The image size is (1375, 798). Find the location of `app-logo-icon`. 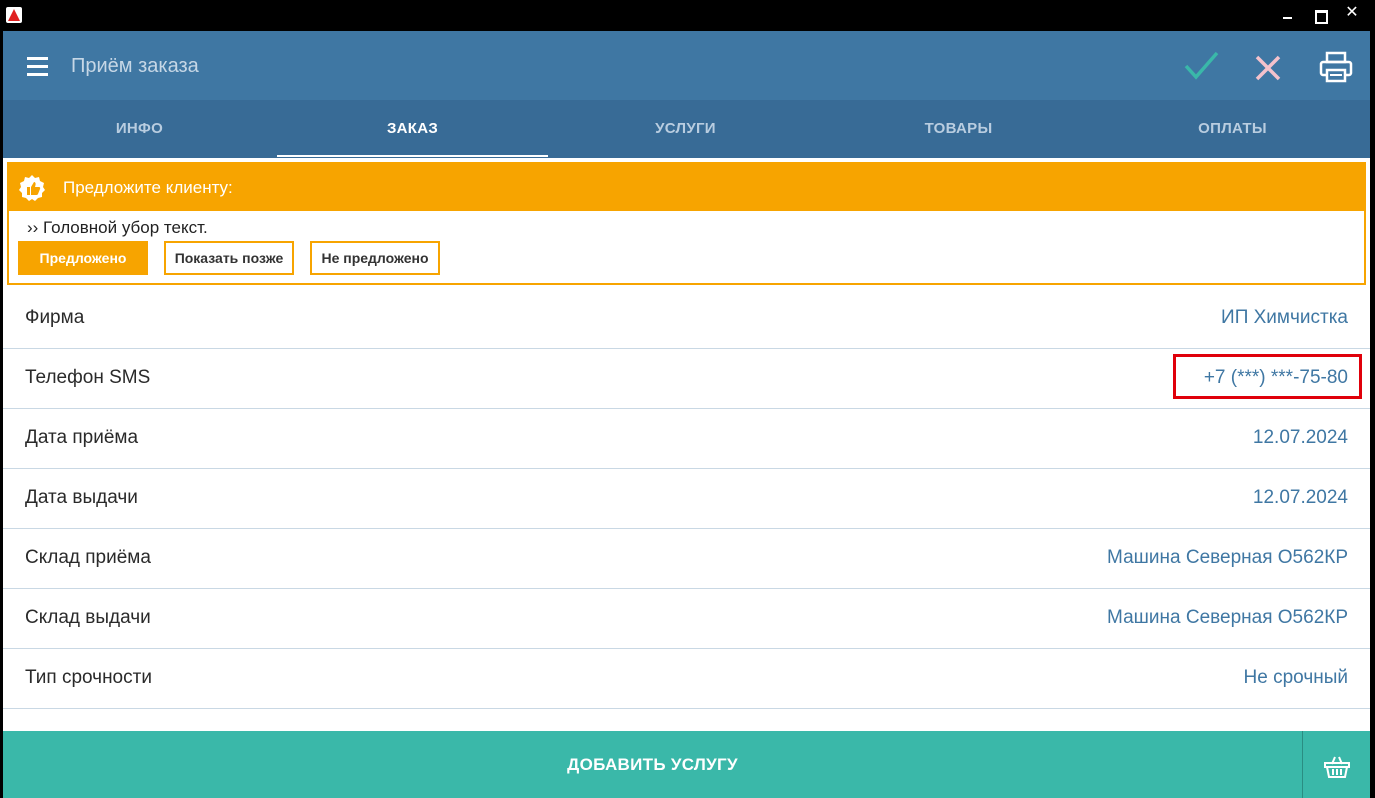

app-logo-icon is located at coordinates (14, 15).